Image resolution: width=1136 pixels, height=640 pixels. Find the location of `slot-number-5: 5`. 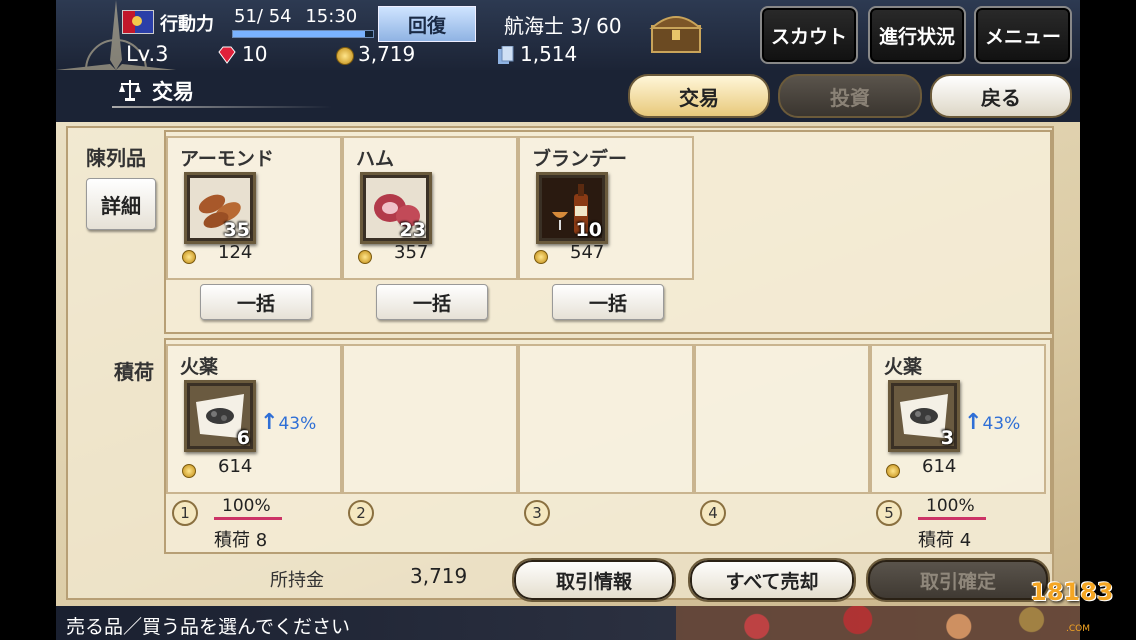

slot-number-5: 5 is located at coordinates (889, 513).